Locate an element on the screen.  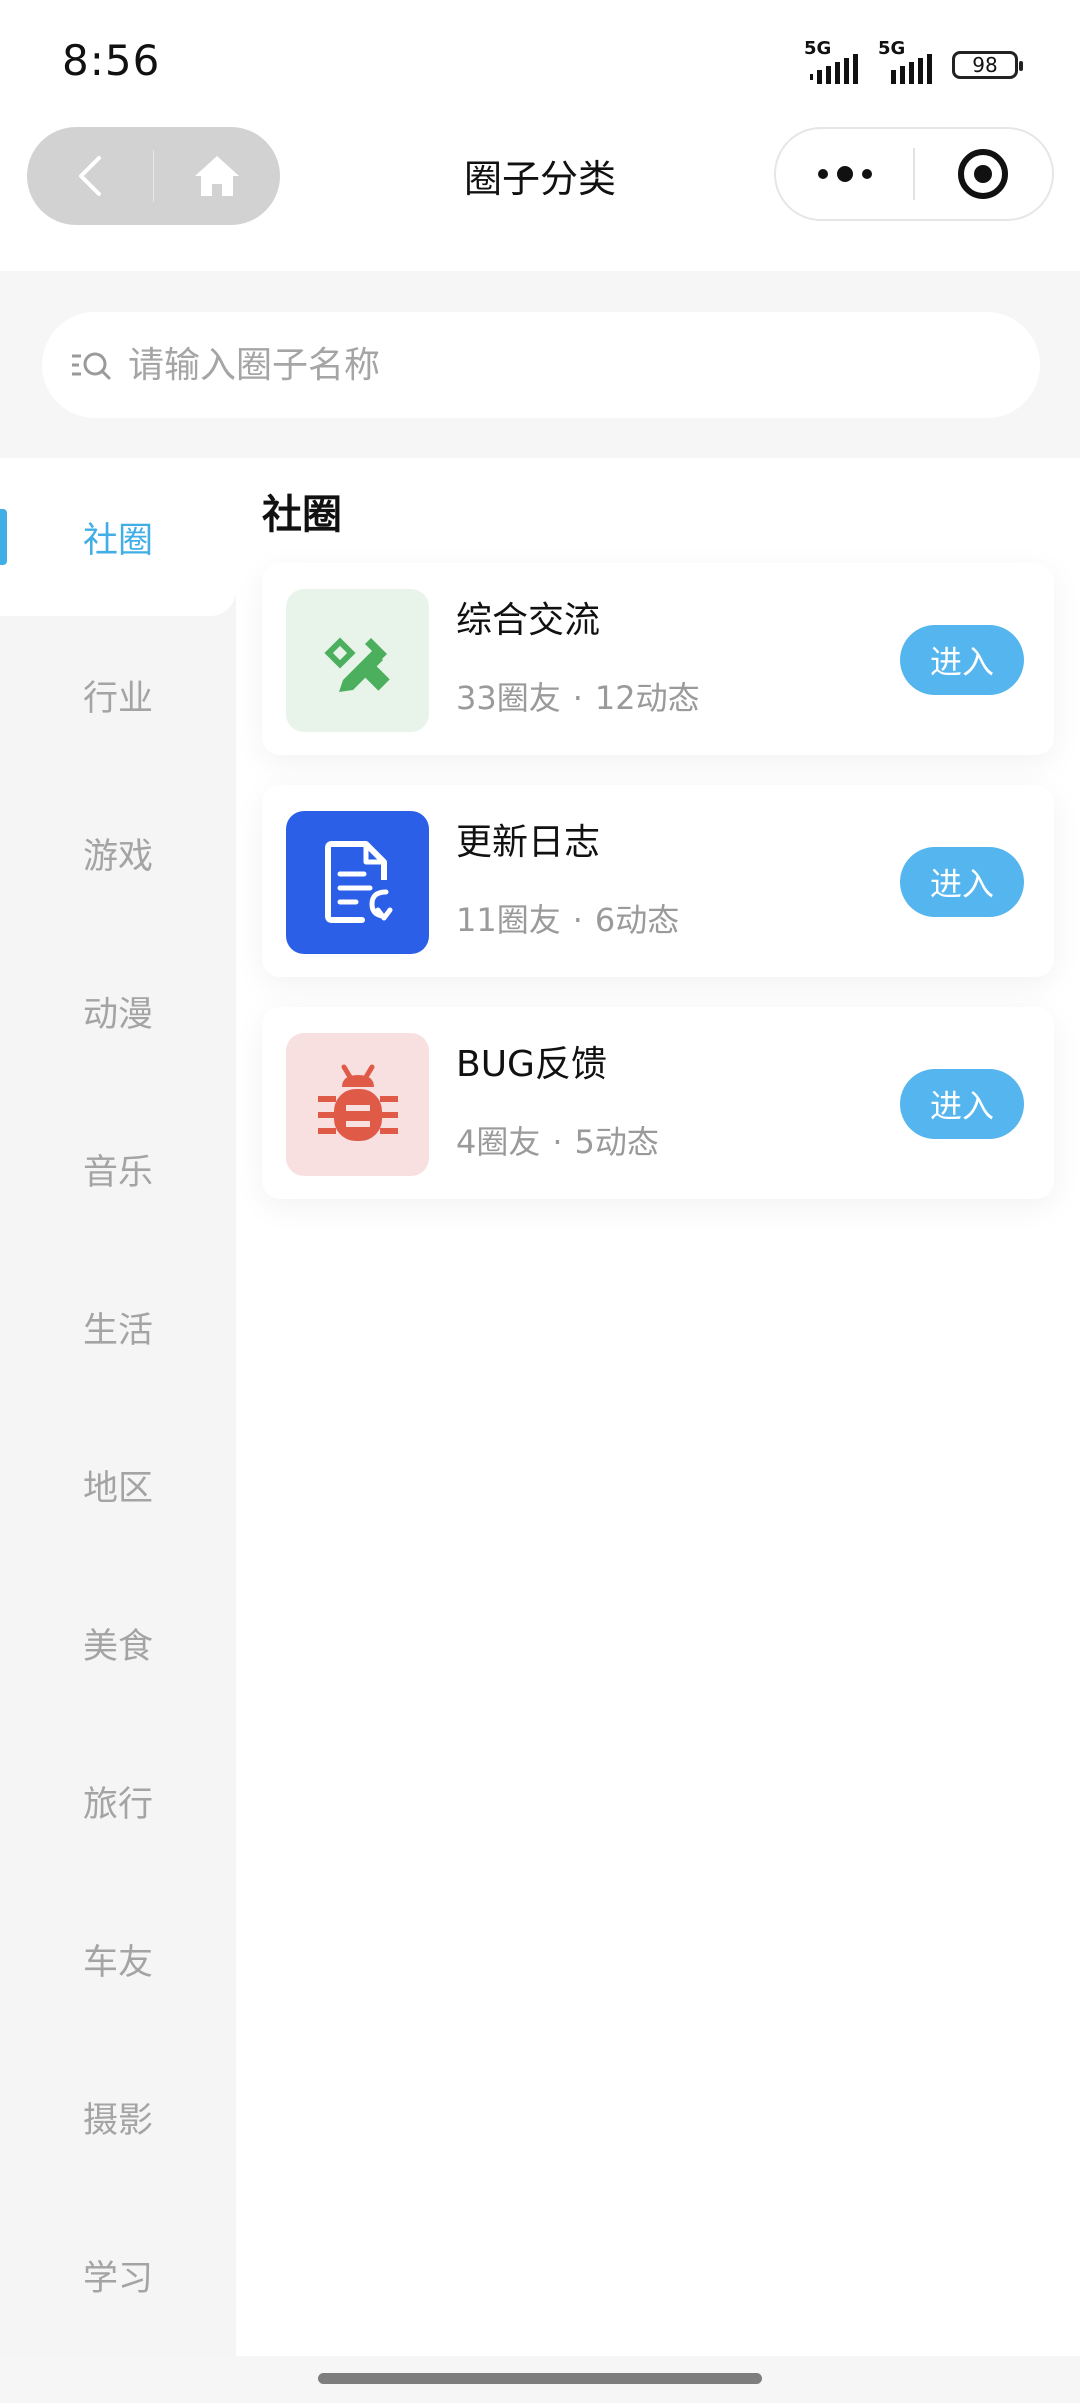
circle-stats: 11圈友 · 6动态 is located at coordinates (567, 918).